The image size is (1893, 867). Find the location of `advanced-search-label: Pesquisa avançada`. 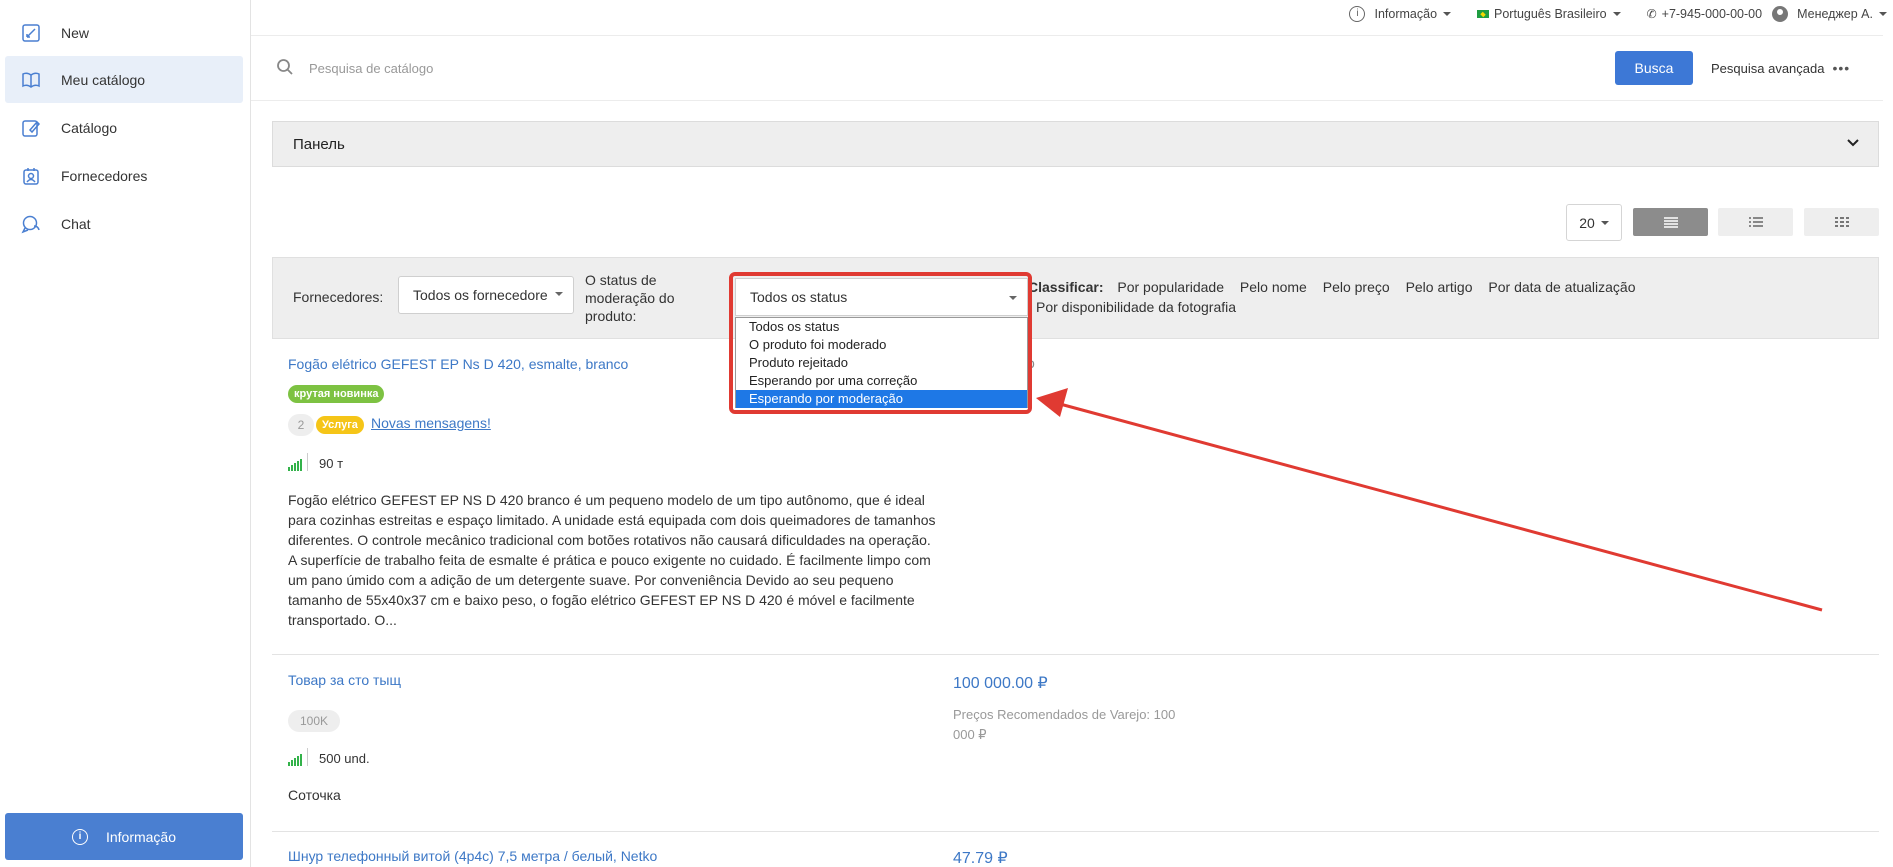

advanced-search-label: Pesquisa avançada is located at coordinates (1768, 68).